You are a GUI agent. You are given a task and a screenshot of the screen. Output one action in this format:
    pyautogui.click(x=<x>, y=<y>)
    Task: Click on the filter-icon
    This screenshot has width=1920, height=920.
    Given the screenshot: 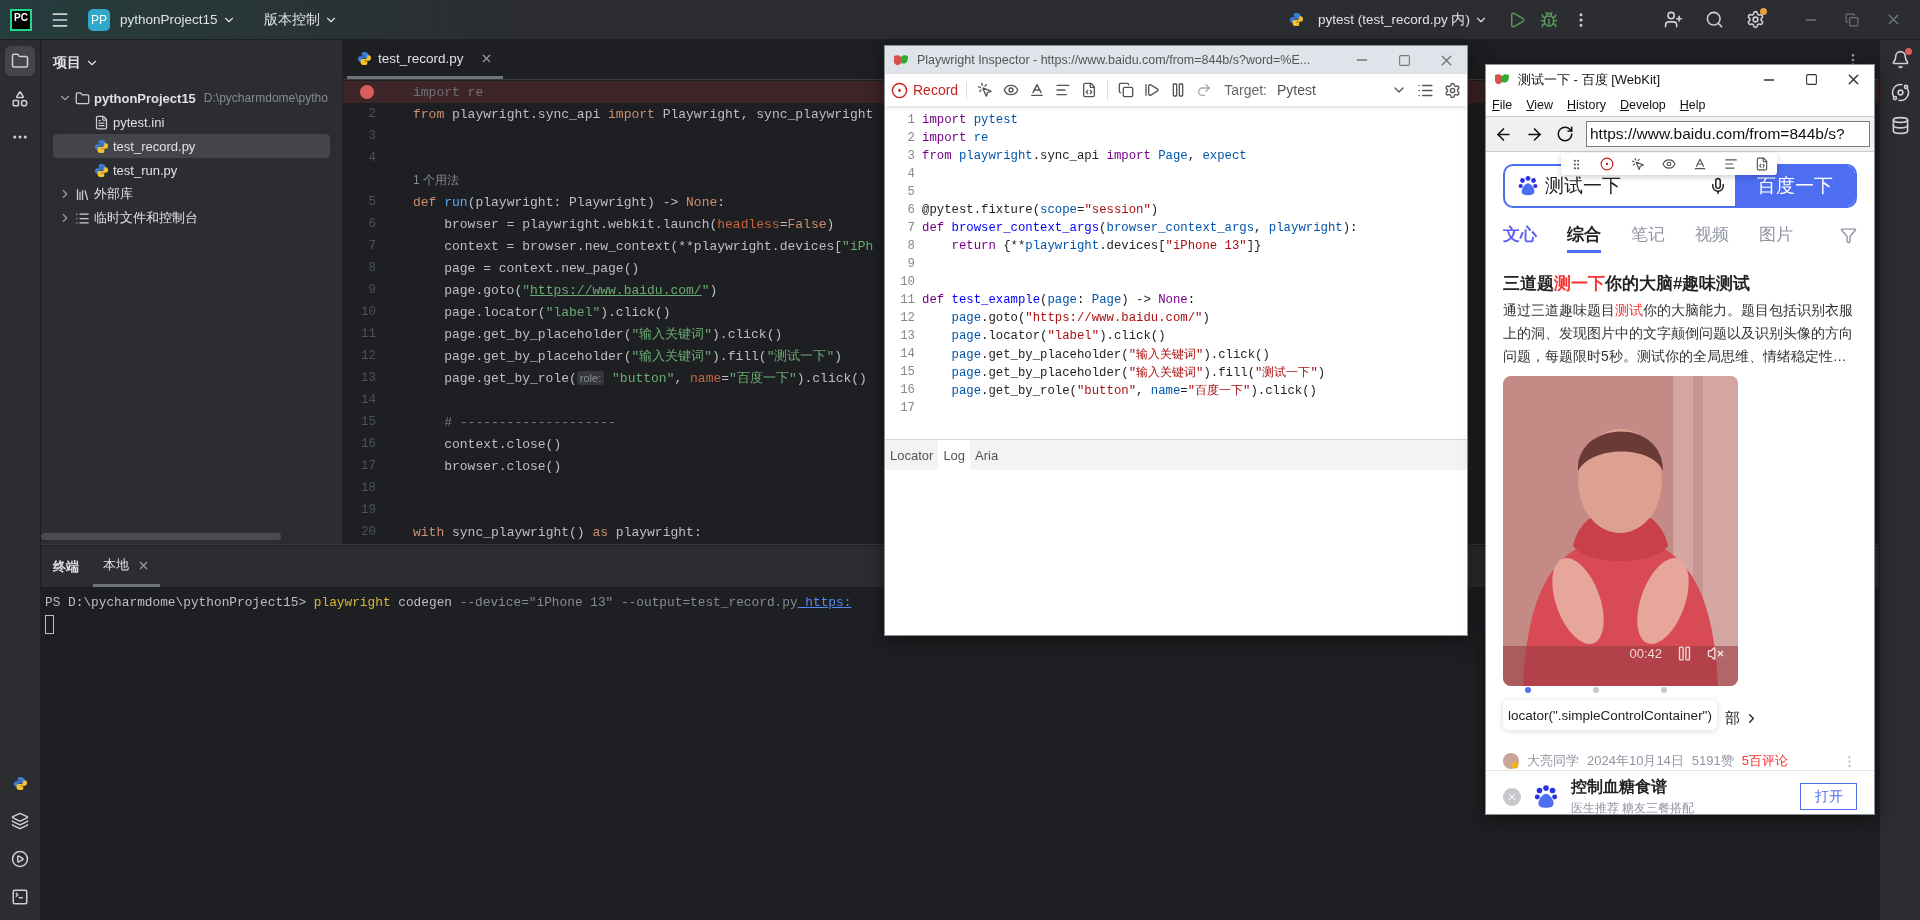 What is the action you would take?
    pyautogui.click(x=1848, y=235)
    